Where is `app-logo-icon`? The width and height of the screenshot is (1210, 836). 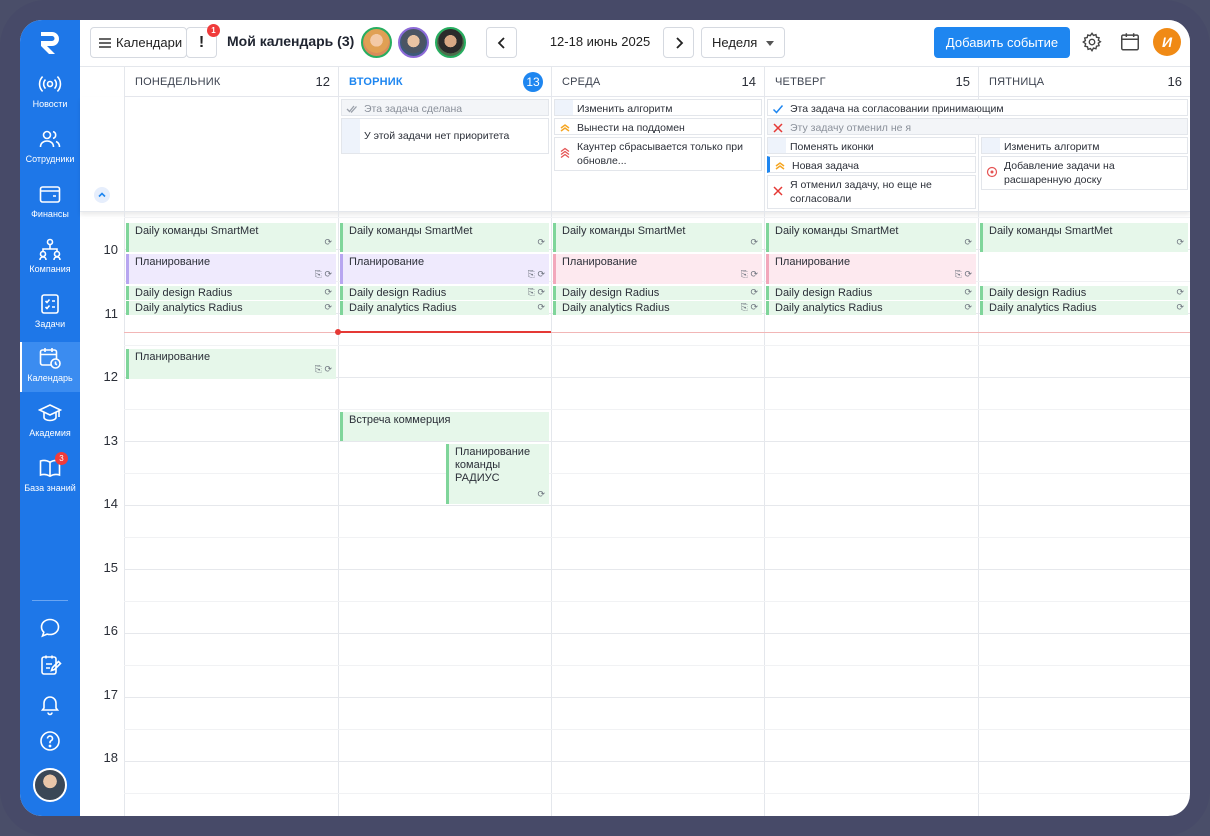 app-logo-icon is located at coordinates (50, 43).